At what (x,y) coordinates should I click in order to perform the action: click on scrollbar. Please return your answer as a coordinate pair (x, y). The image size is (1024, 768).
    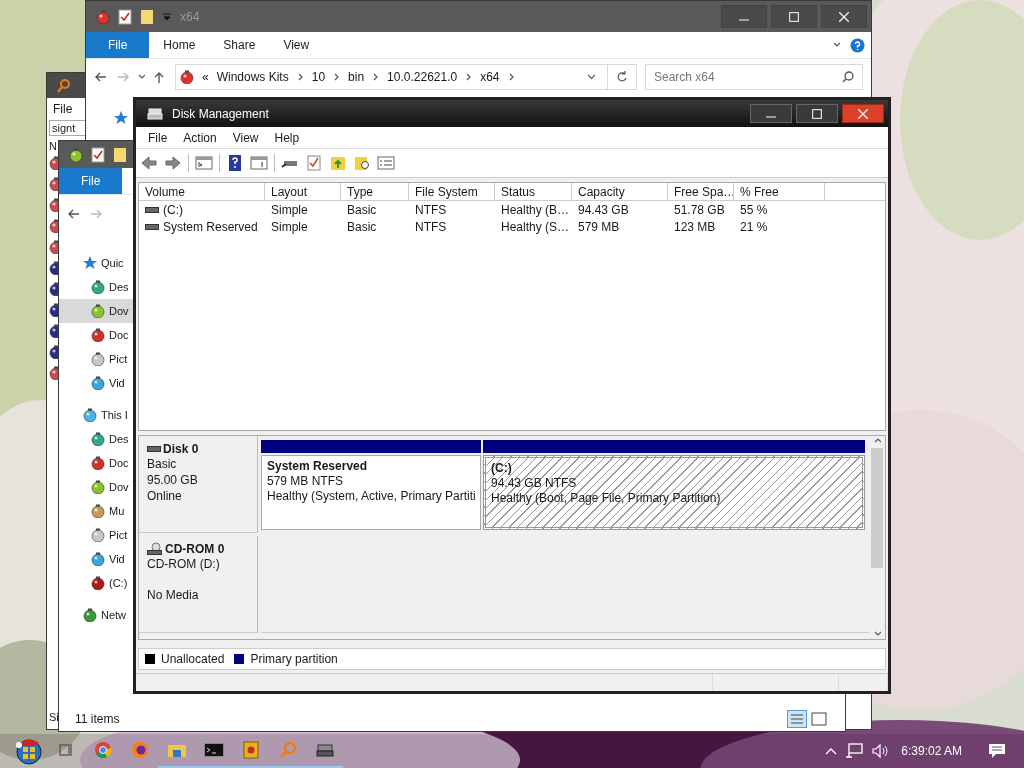
    Looking at the image, I should click on (877, 537).